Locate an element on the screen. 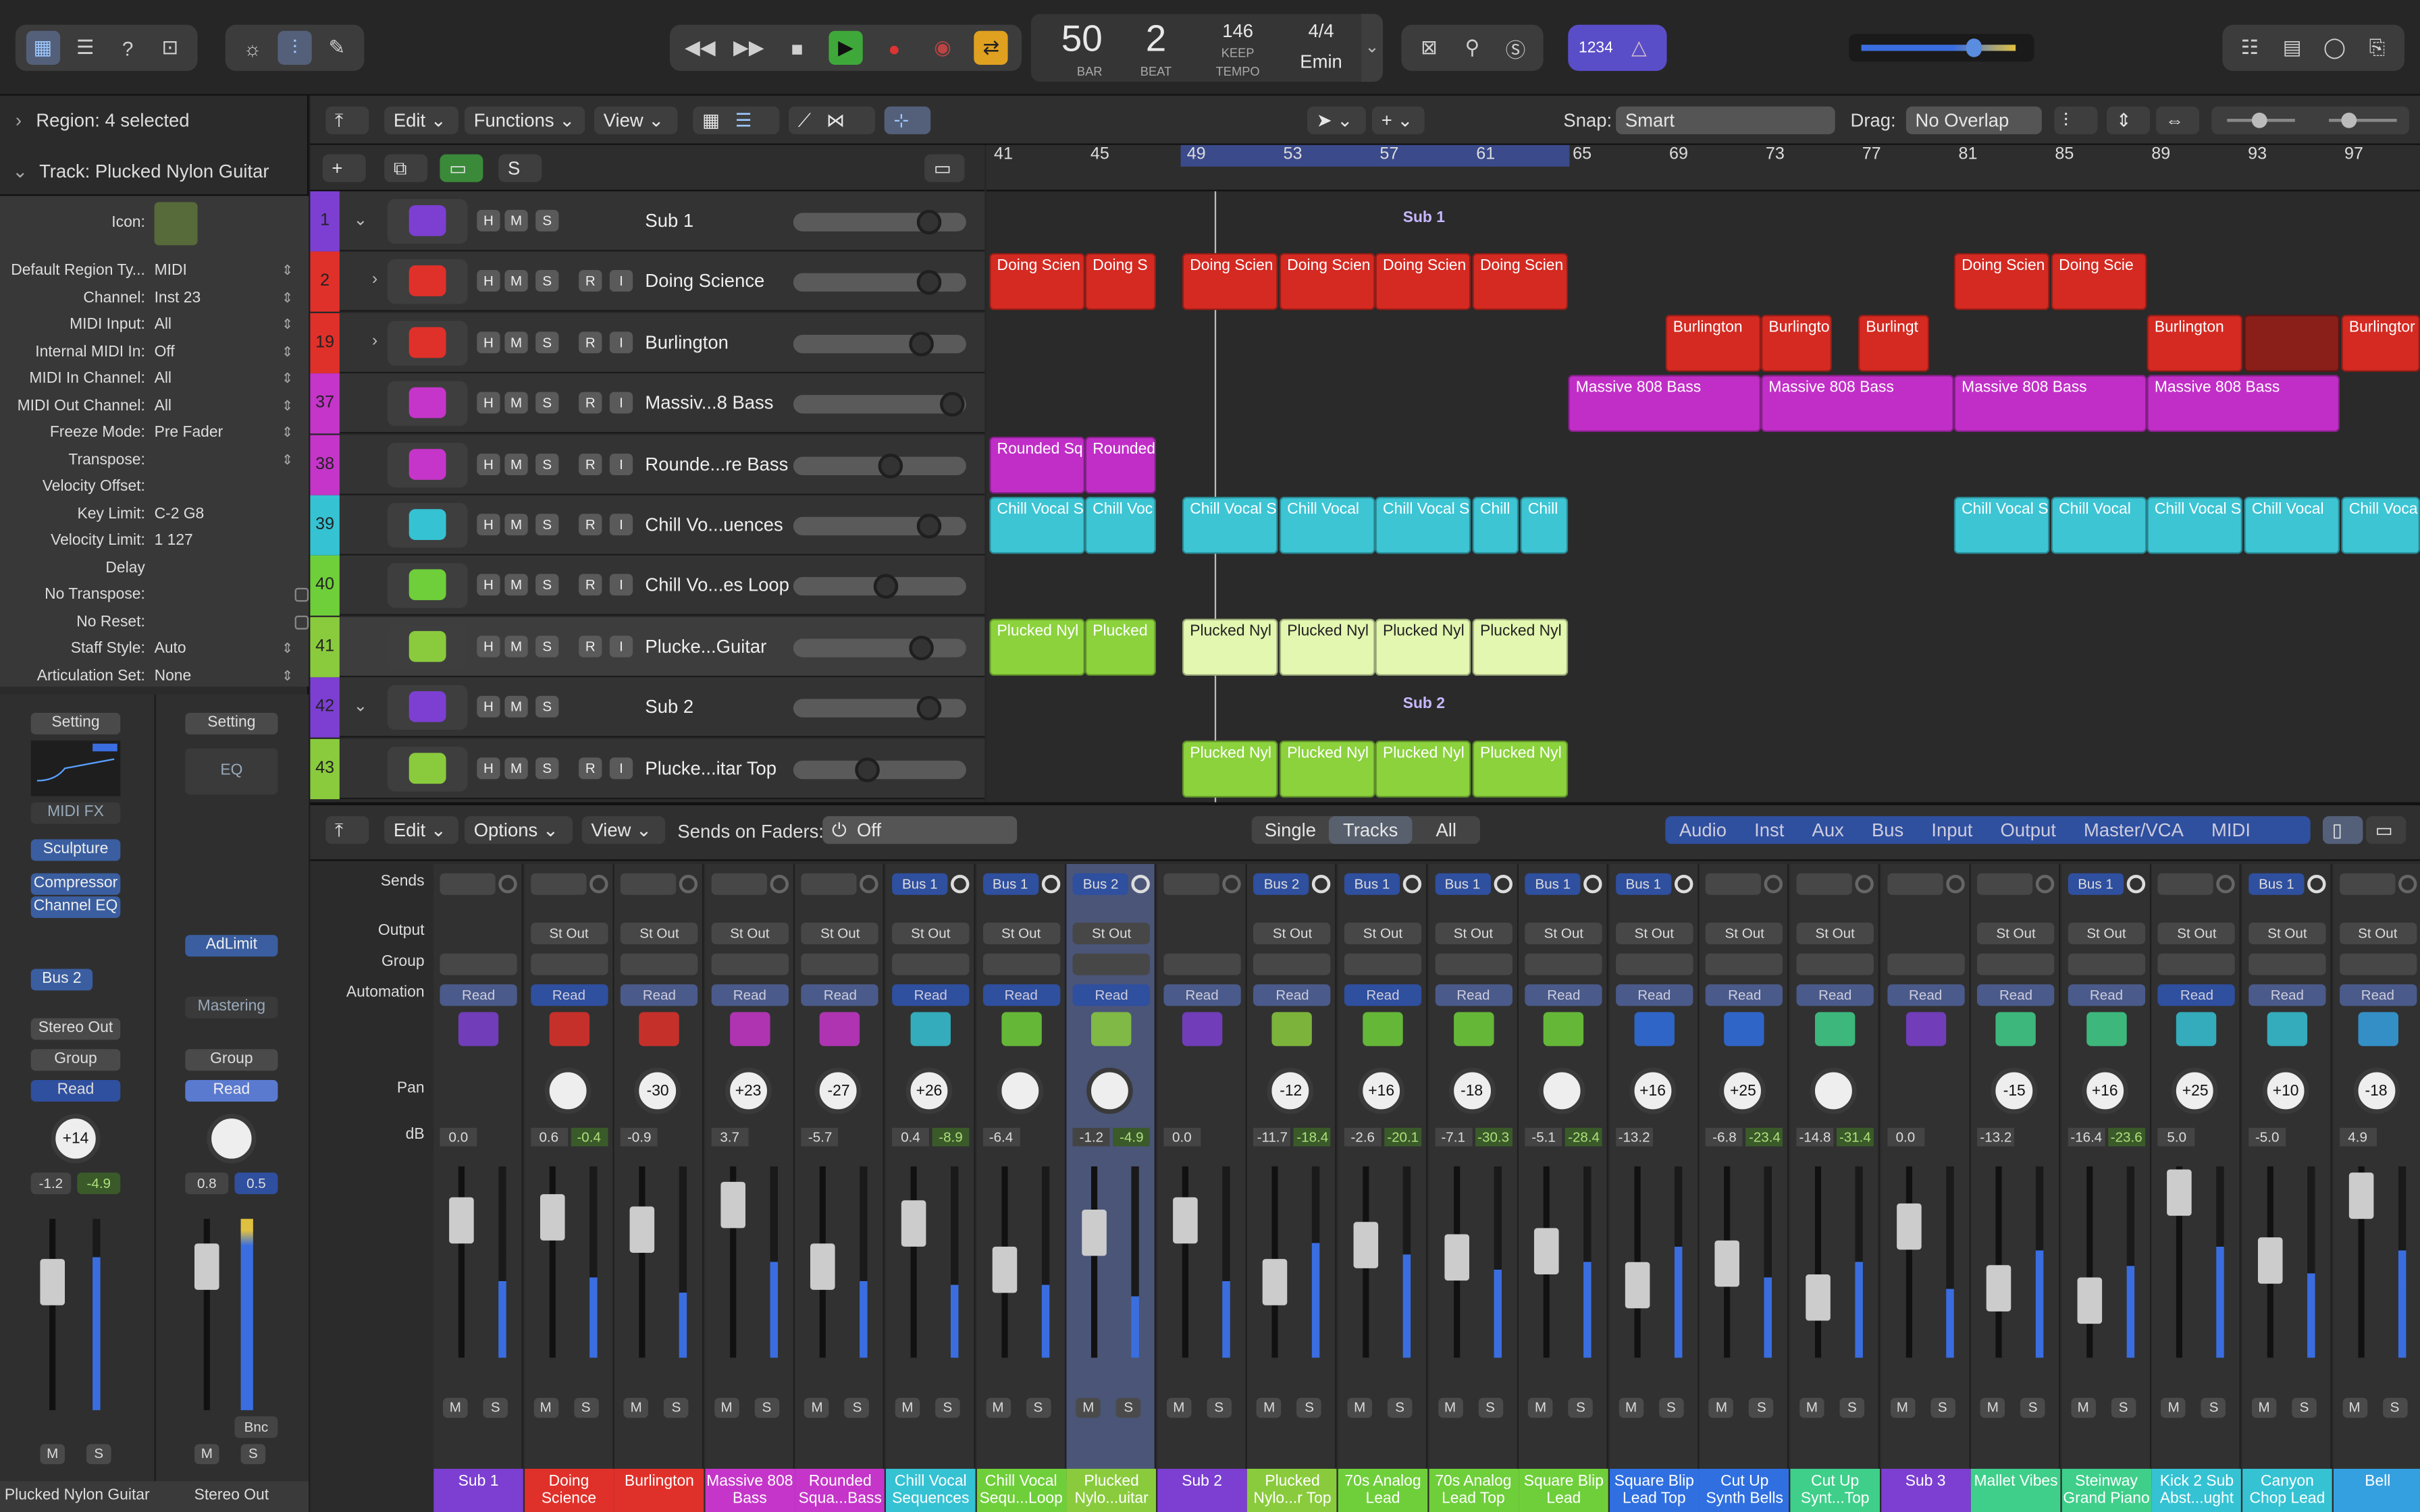 The height and width of the screenshot is (1512, 2420). browsers-icon: ⎘ is located at coordinates (2377, 48).